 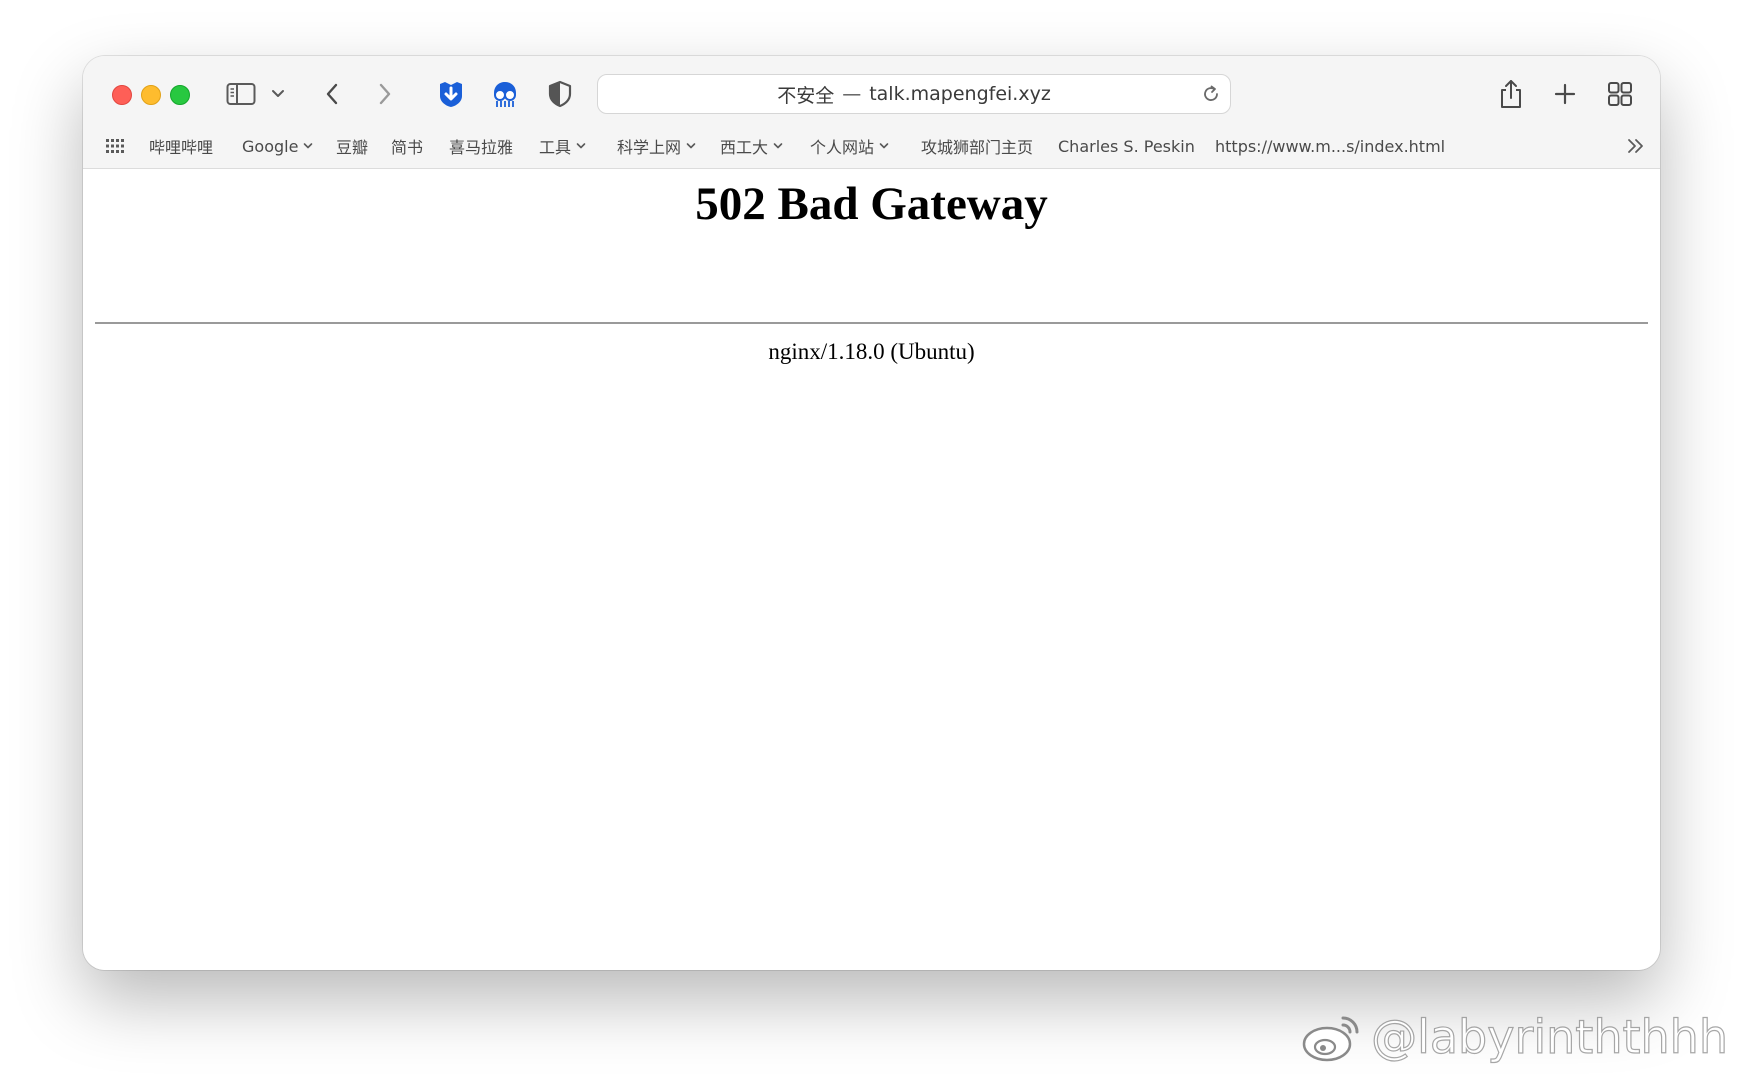 I want to click on address-text: 不安全 — talk.mapengfei.xyz, so click(x=914, y=94).